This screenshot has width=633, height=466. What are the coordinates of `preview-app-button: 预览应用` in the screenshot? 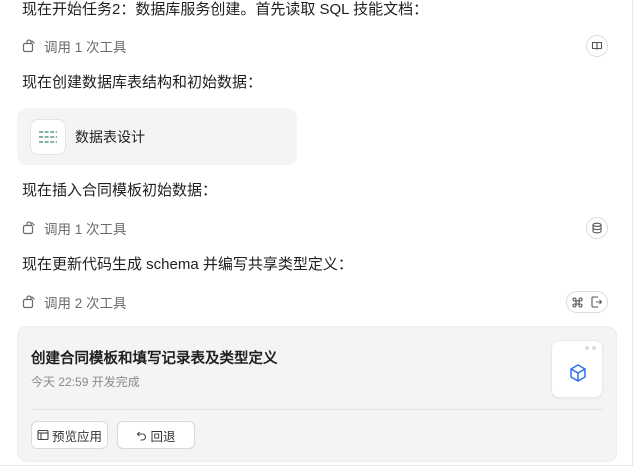 It's located at (69, 435).